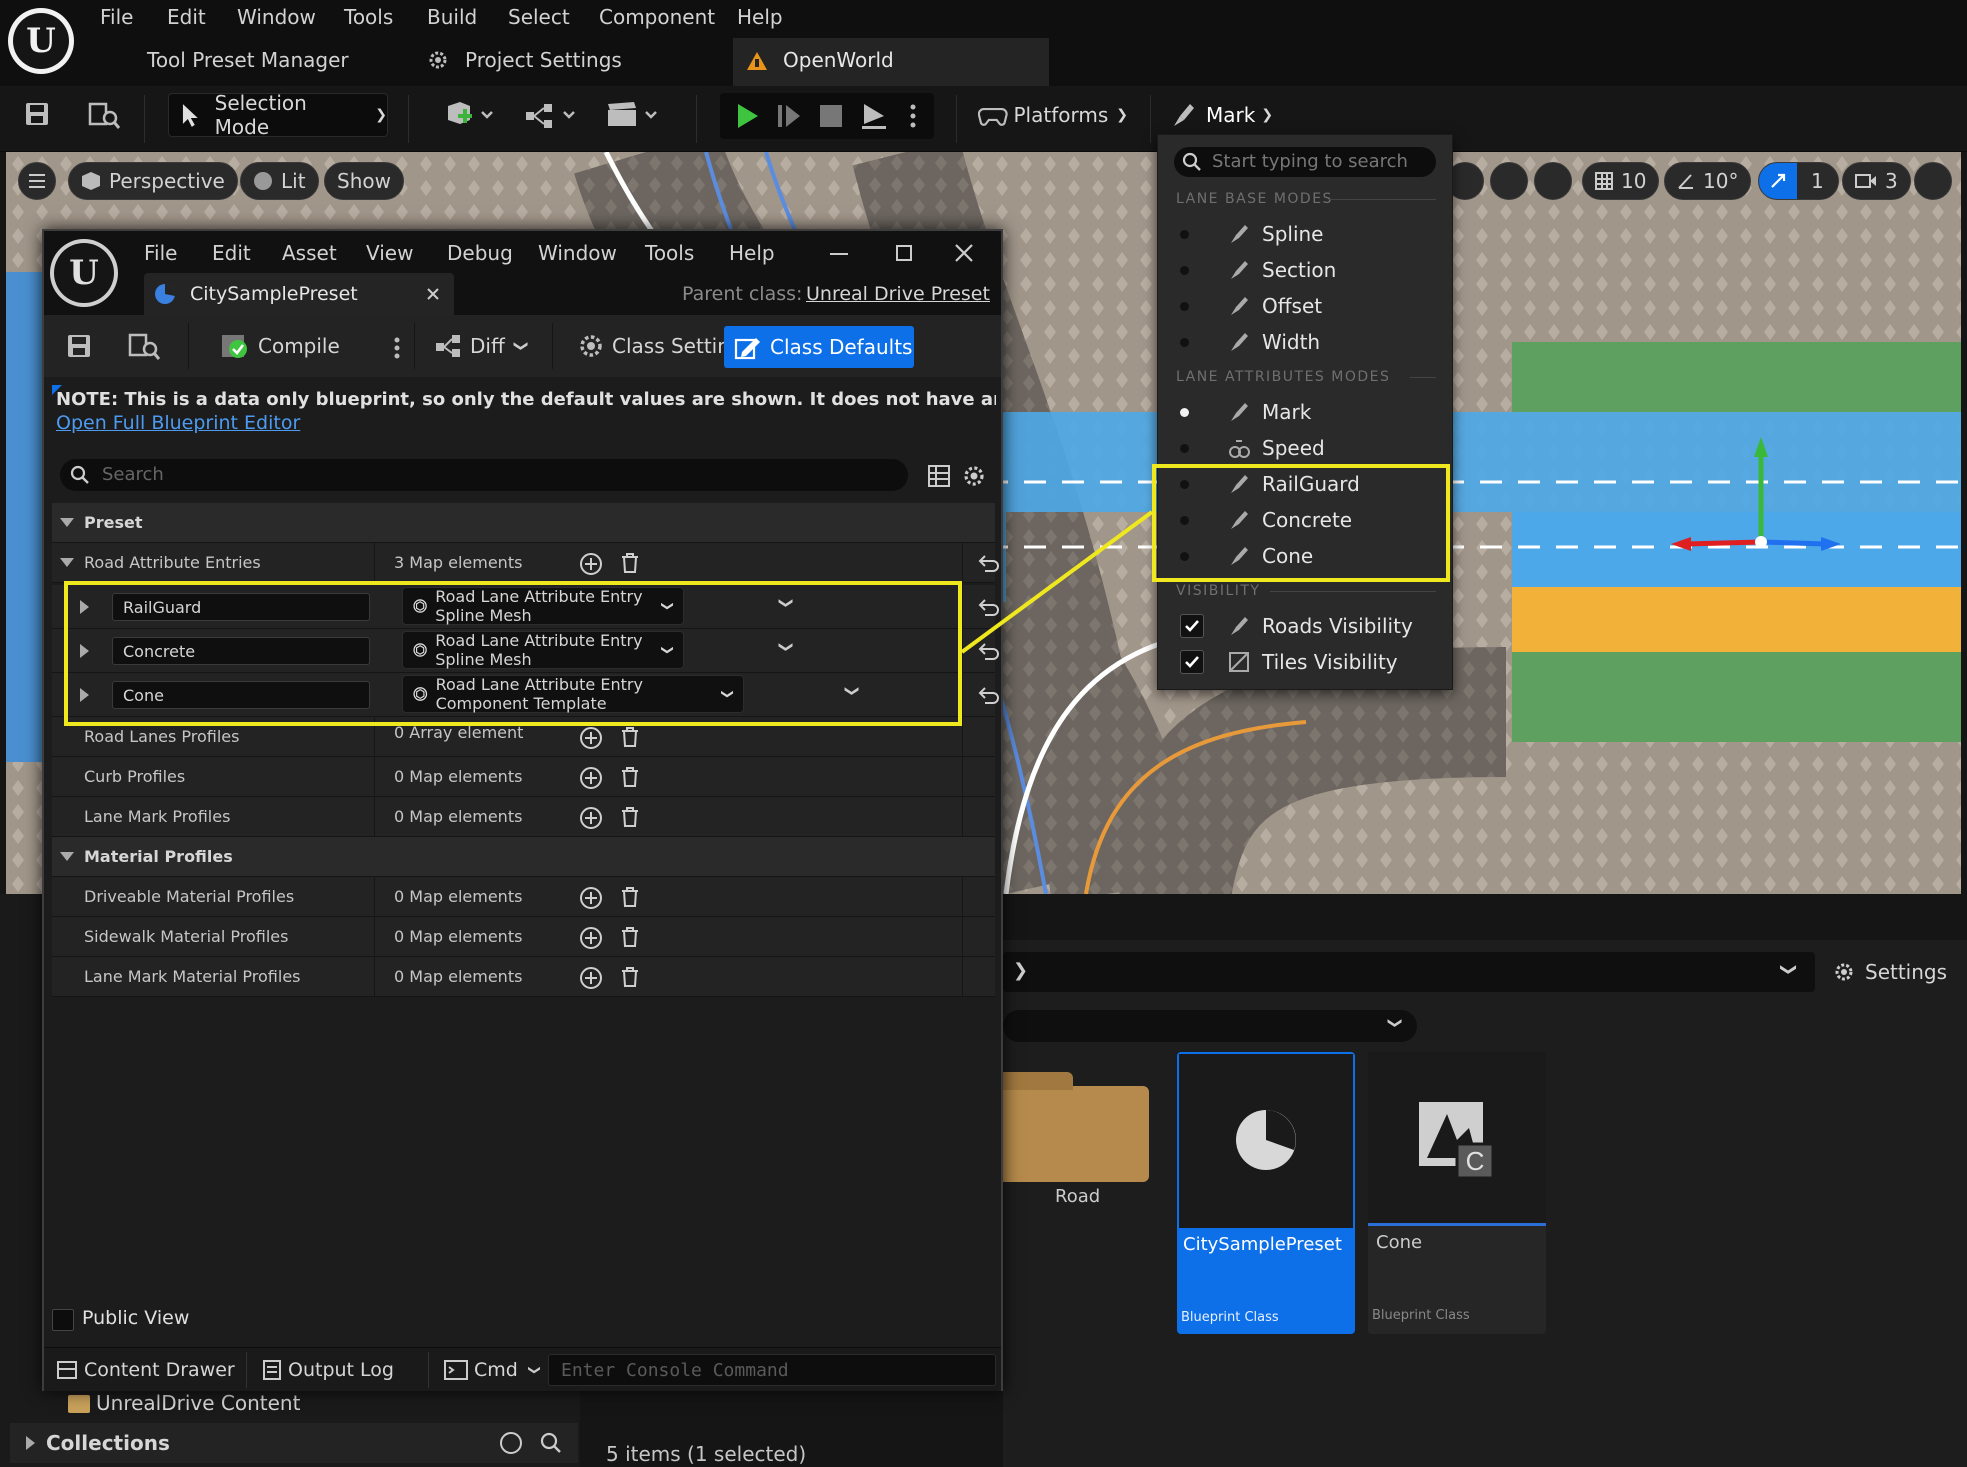 The image size is (1967, 1467). Describe the element at coordinates (1305, 234) in the screenshot. I see `menu-item-spline: Spline` at that location.